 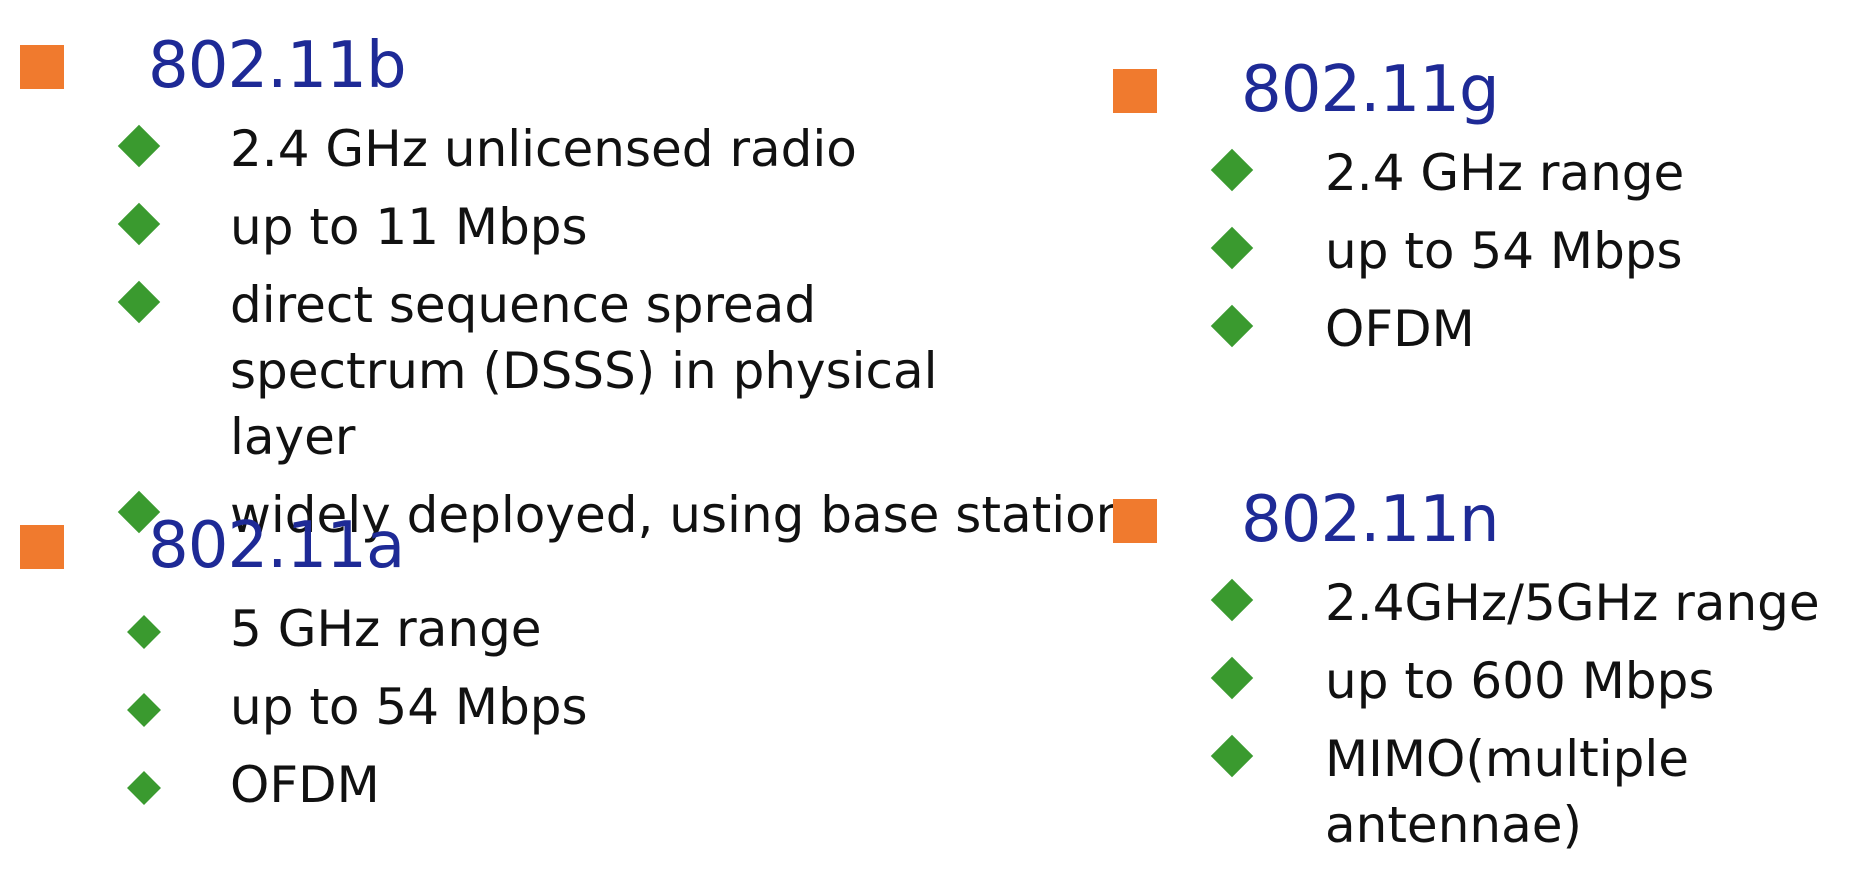 I want to click on list-item-text: 2.4GHz/5GHz range, so click(x=1572, y=603).